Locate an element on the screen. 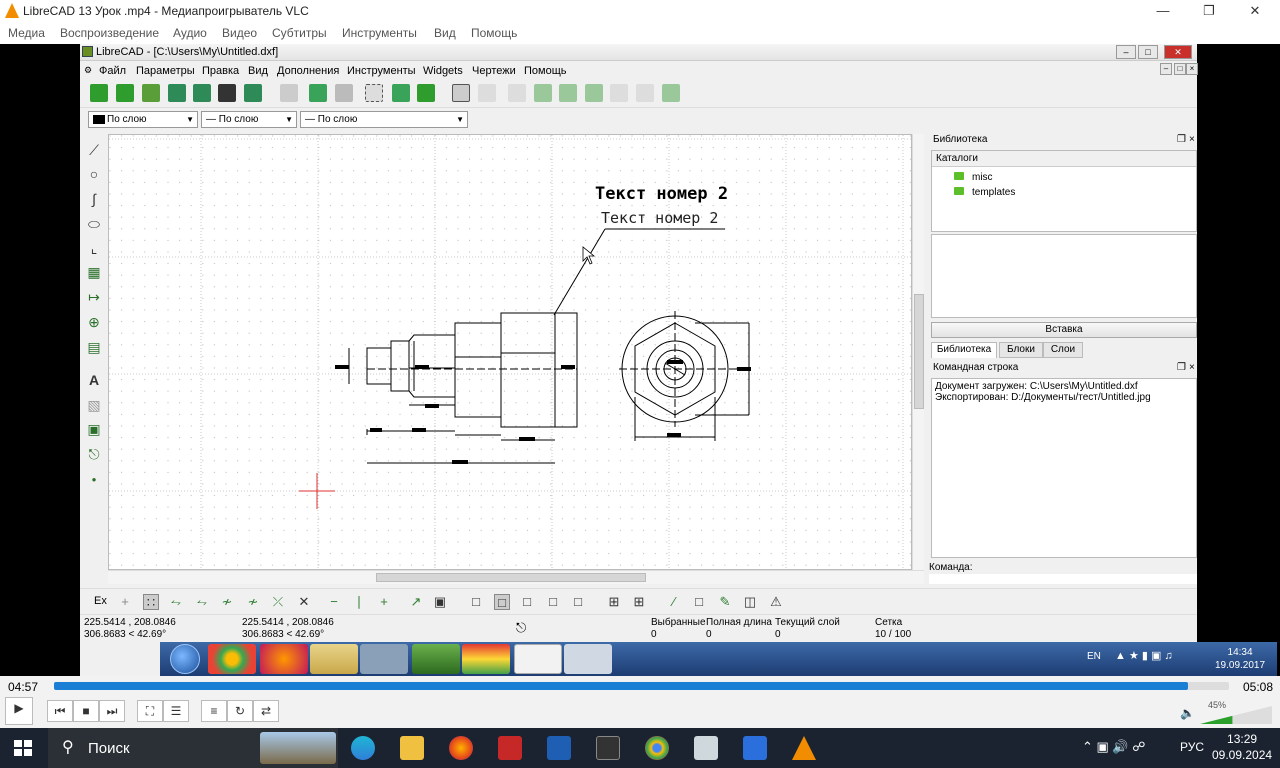 This screenshot has width=1280, height=768. pocket-icon is located at coordinates (755, 748).